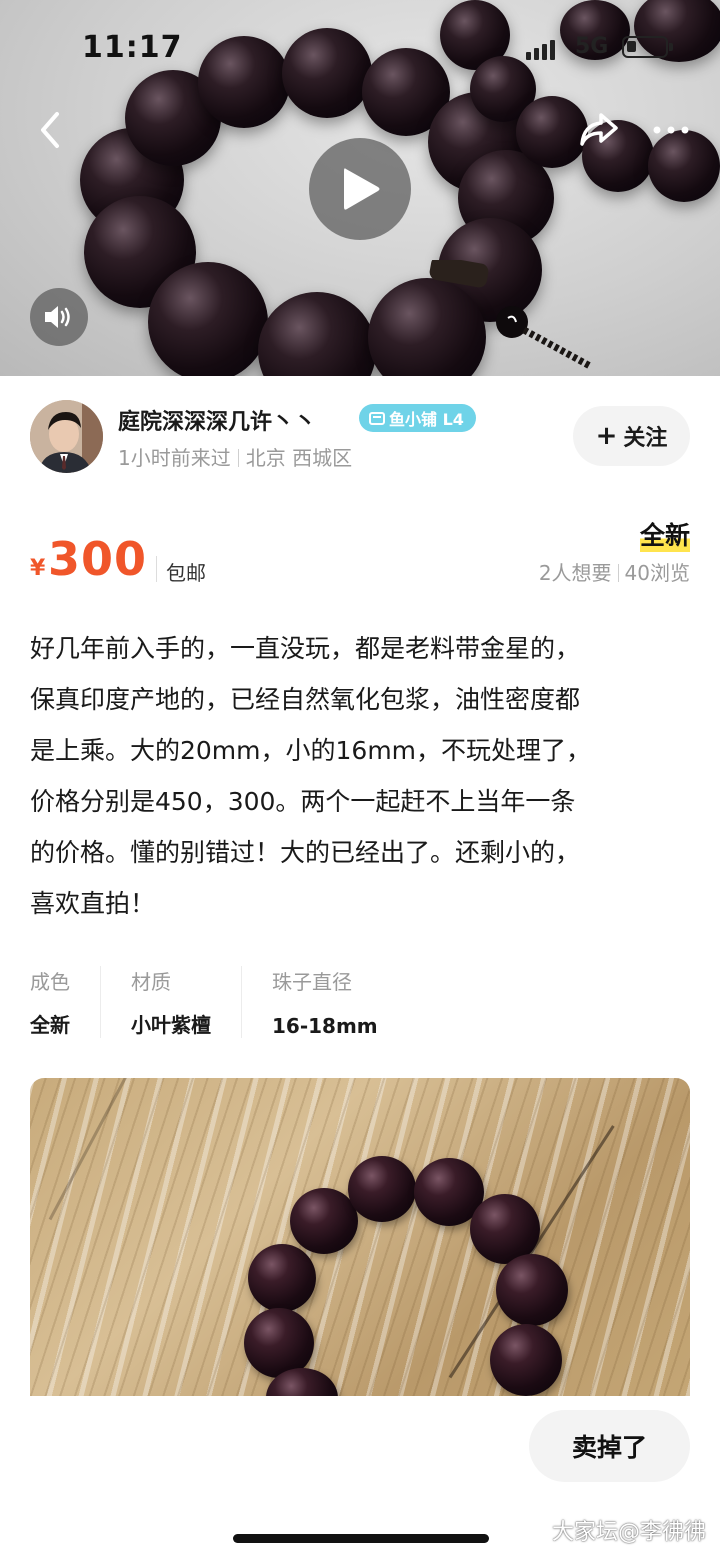  I want to click on play-icon, so click(362, 189).